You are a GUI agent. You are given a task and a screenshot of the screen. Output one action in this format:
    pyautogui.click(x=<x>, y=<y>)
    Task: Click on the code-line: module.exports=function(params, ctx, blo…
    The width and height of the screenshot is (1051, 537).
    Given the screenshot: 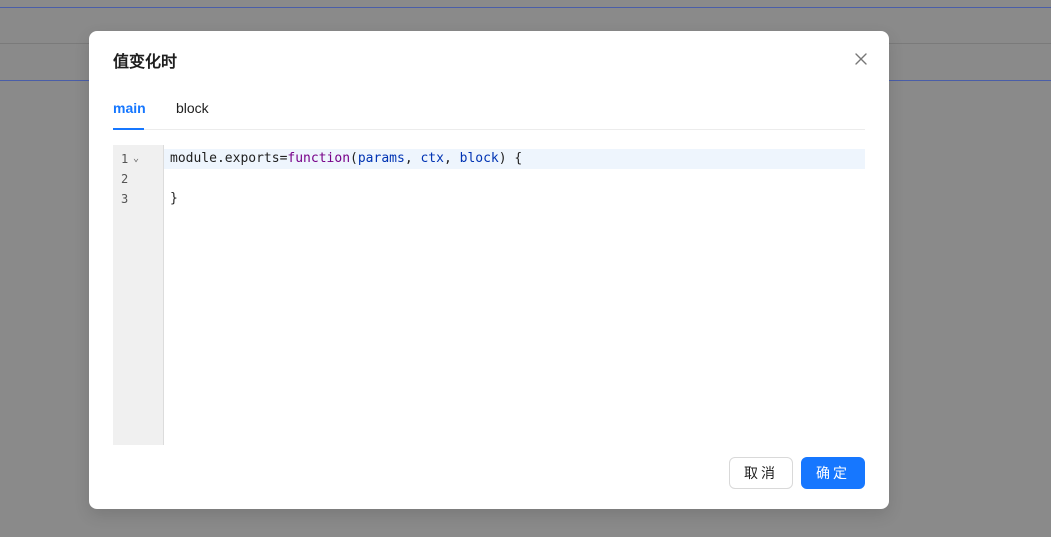 What is the action you would take?
    pyautogui.click(x=514, y=159)
    